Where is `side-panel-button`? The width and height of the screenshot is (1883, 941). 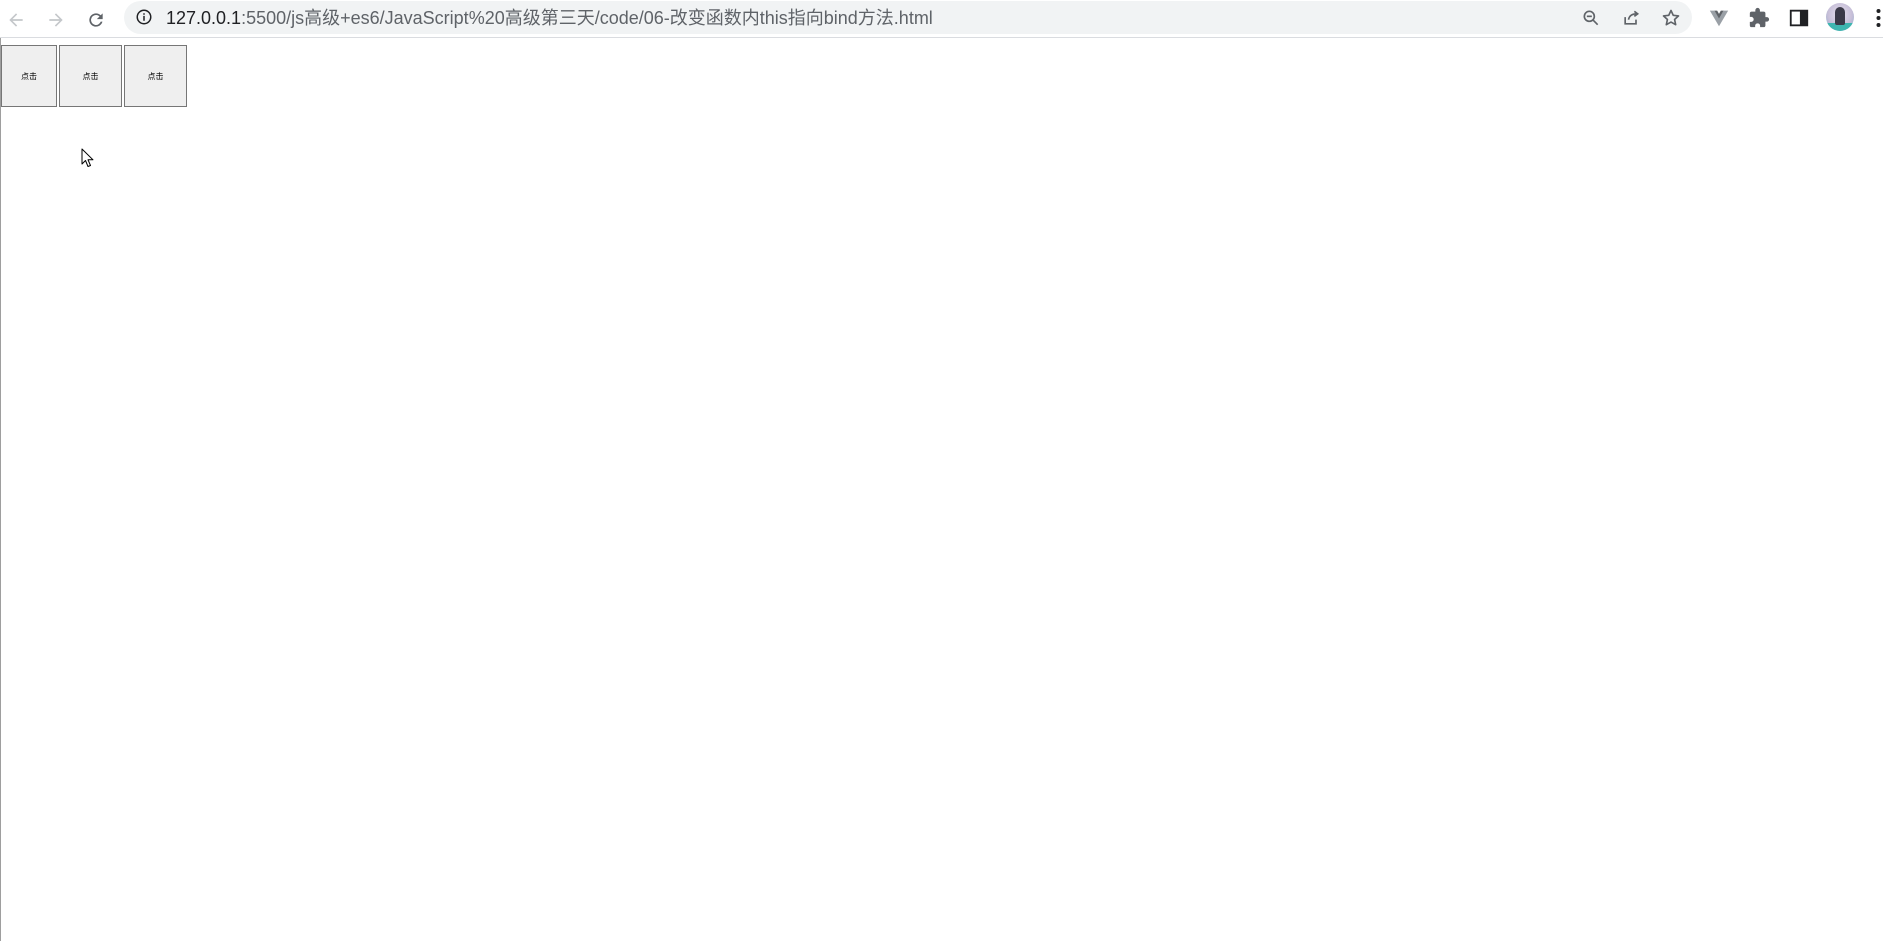 side-panel-button is located at coordinates (1799, 18).